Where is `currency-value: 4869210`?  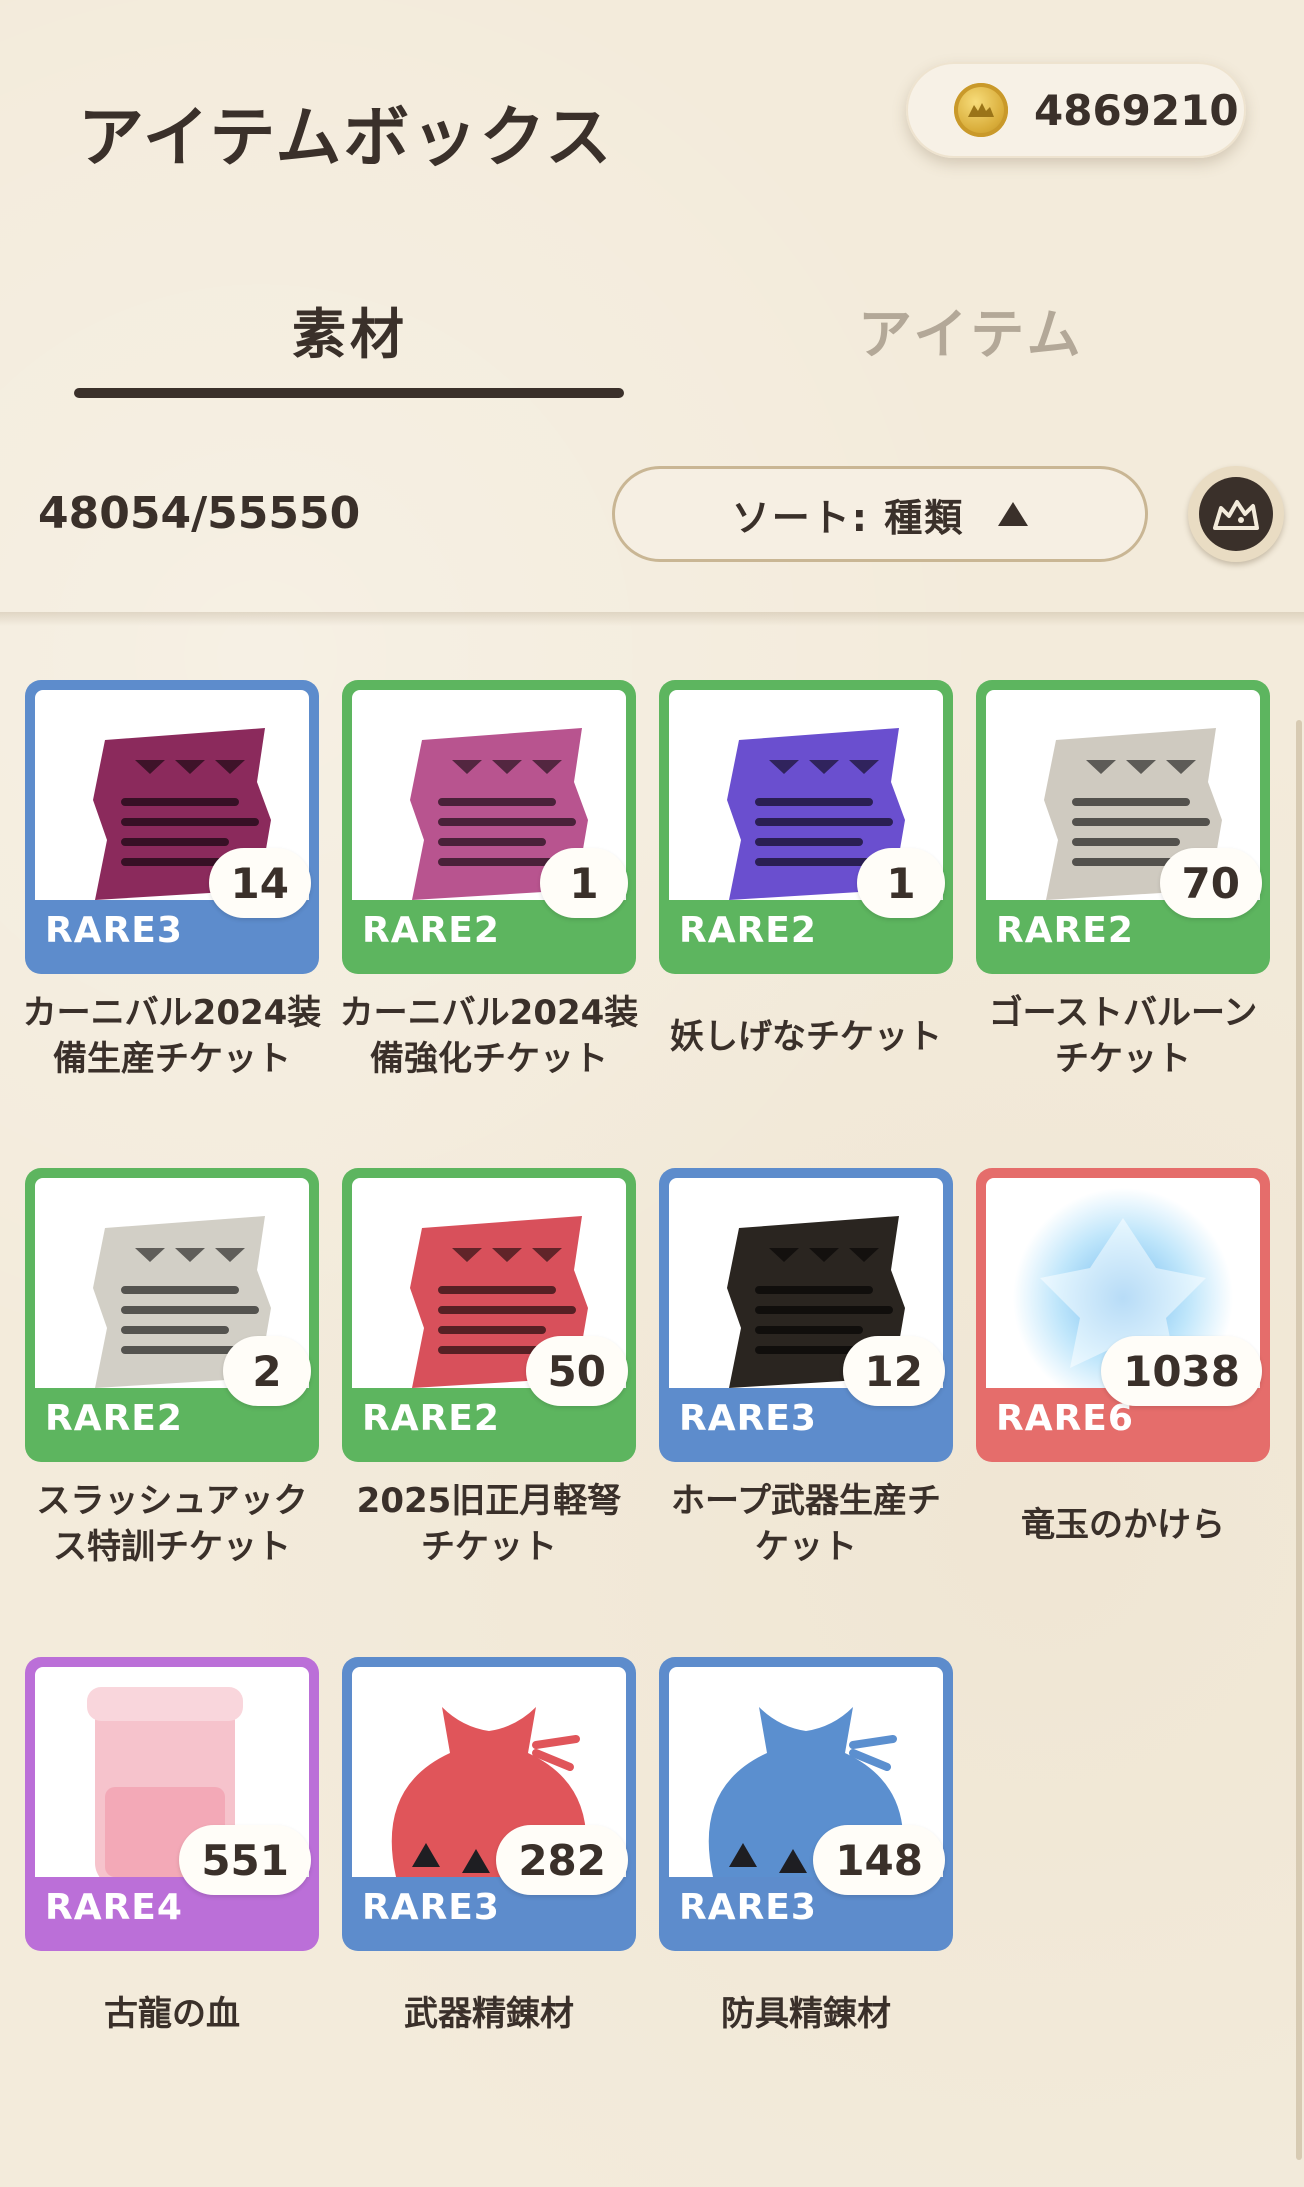
currency-value: 4869210 is located at coordinates (1136, 110).